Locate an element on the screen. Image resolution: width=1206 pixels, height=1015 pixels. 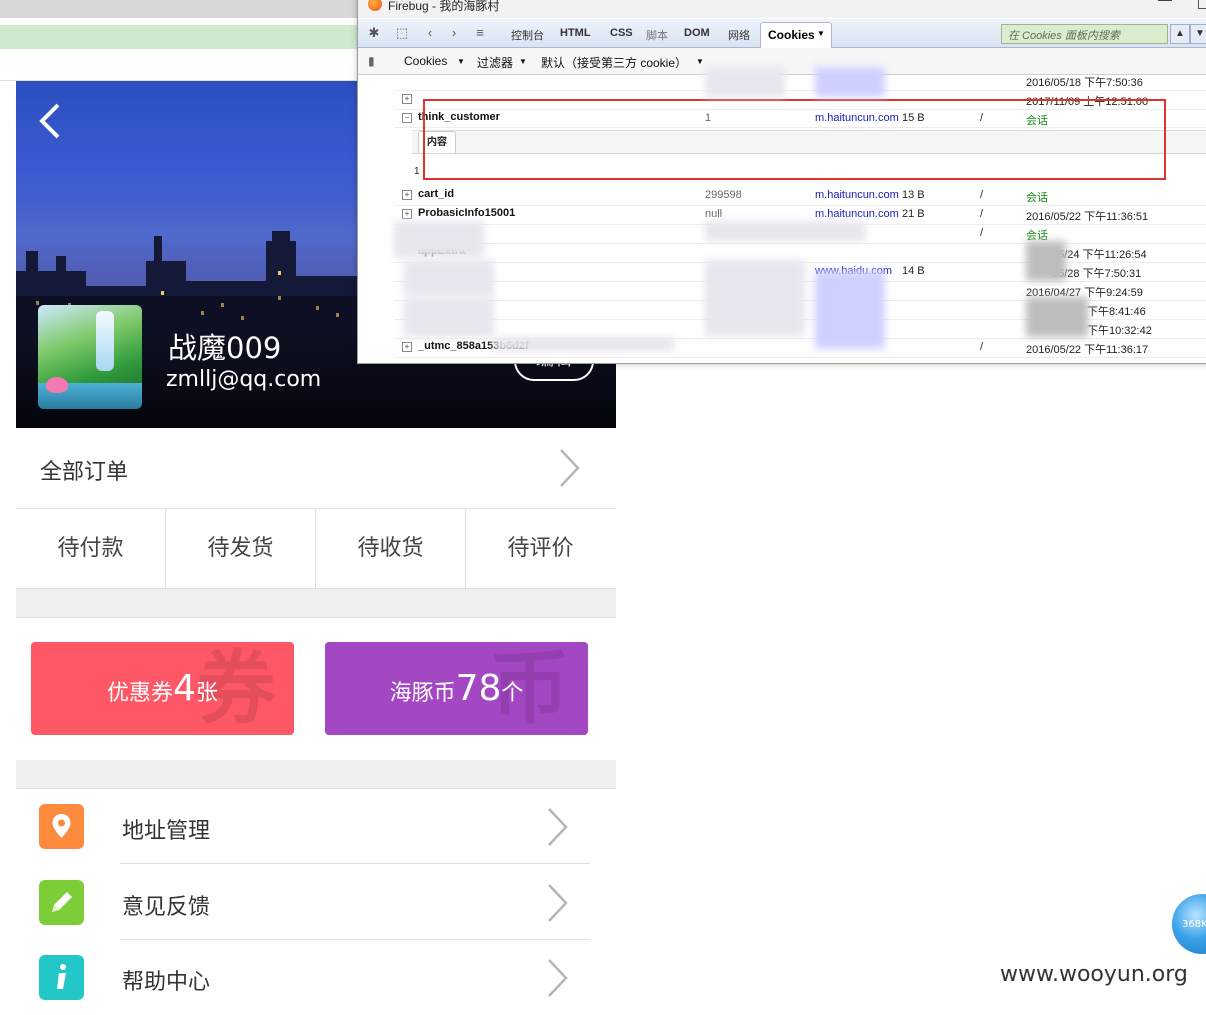
search-placeholder: 在 Cookies 面板内搜索 is located at coordinates (1064, 36).